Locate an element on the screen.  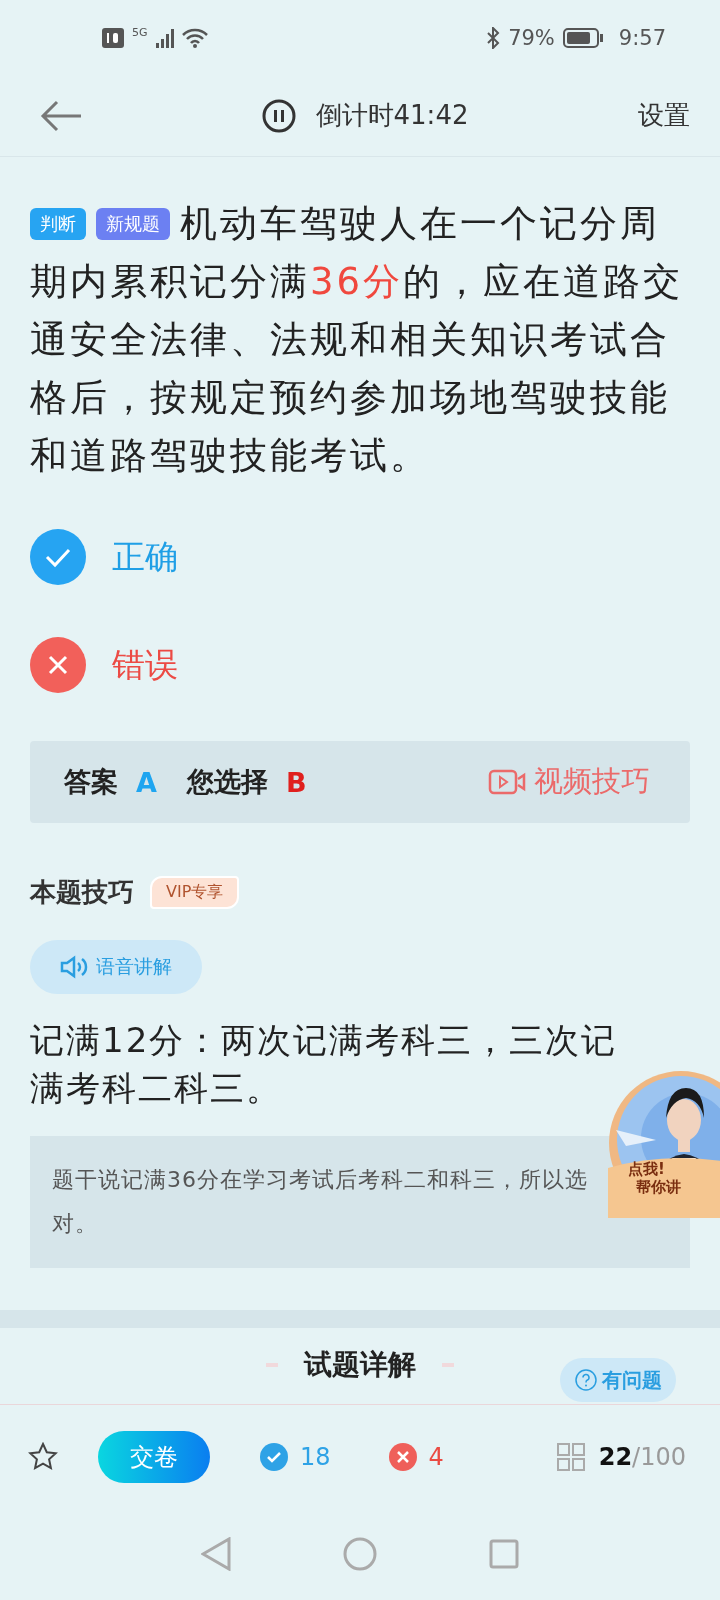
chosen-answer: B is located at coordinates (296, 782).